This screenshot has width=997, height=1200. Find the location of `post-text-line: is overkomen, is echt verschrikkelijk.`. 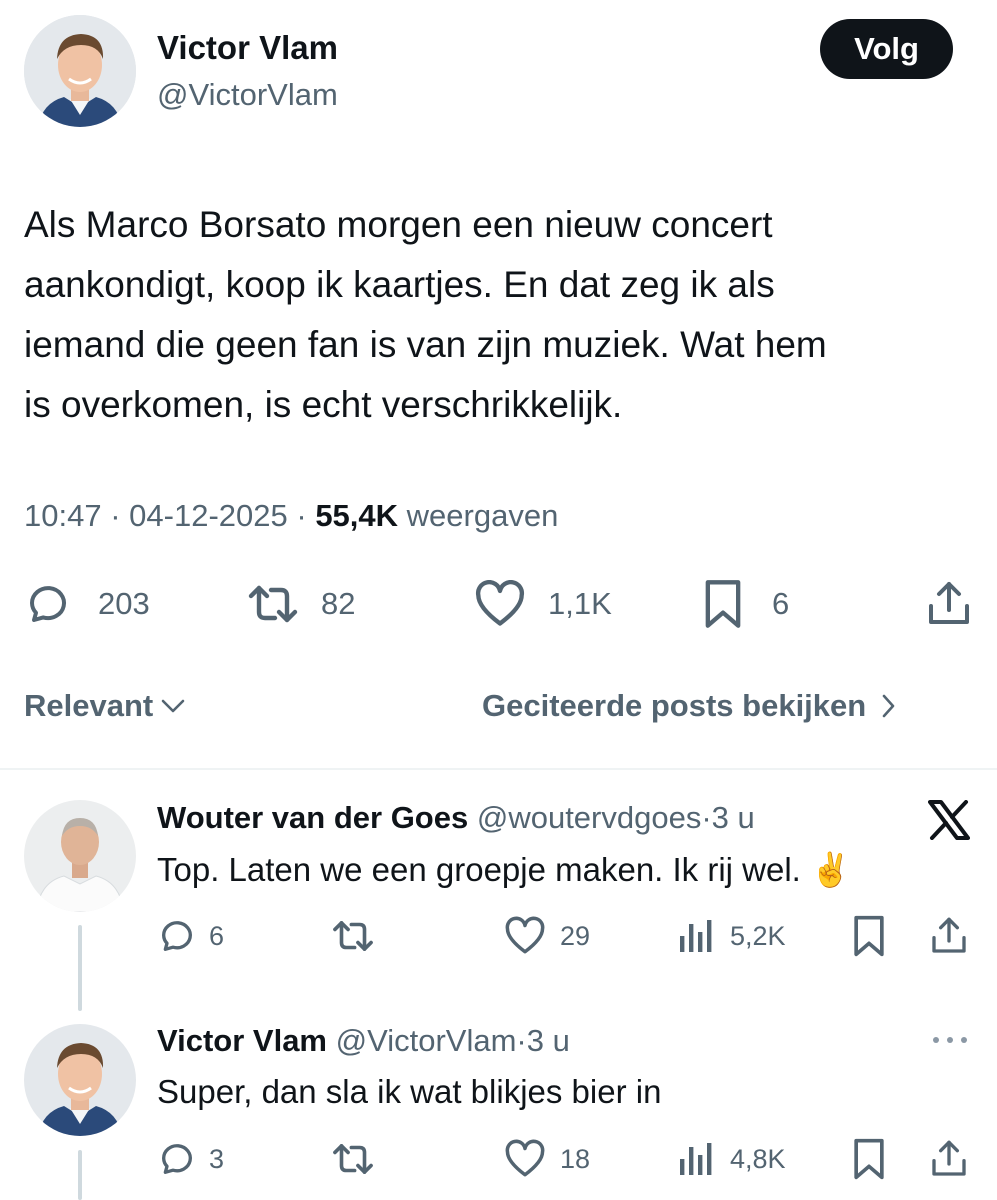

post-text-line: is overkomen, is echt verschrikkelijk. is located at coordinates (323, 404).